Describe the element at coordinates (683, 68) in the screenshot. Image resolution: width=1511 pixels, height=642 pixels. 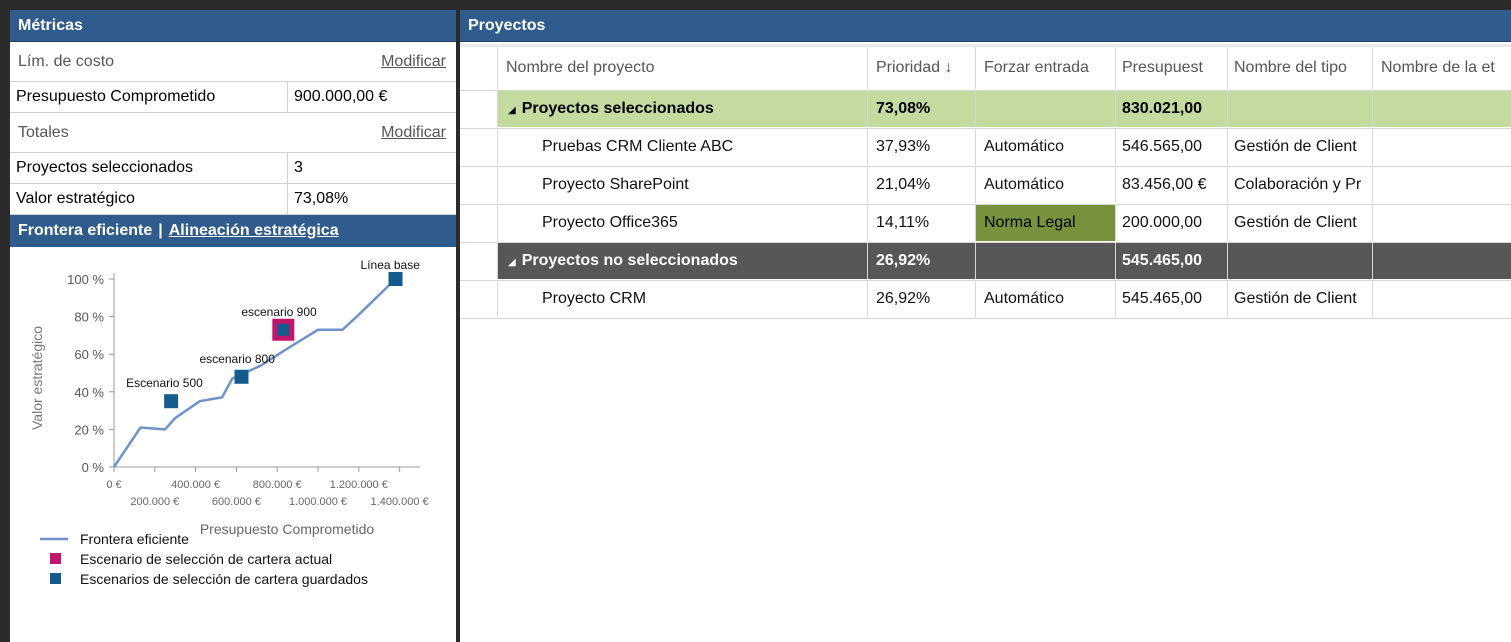
I see `column-header-name: Nombre del proyecto` at that location.